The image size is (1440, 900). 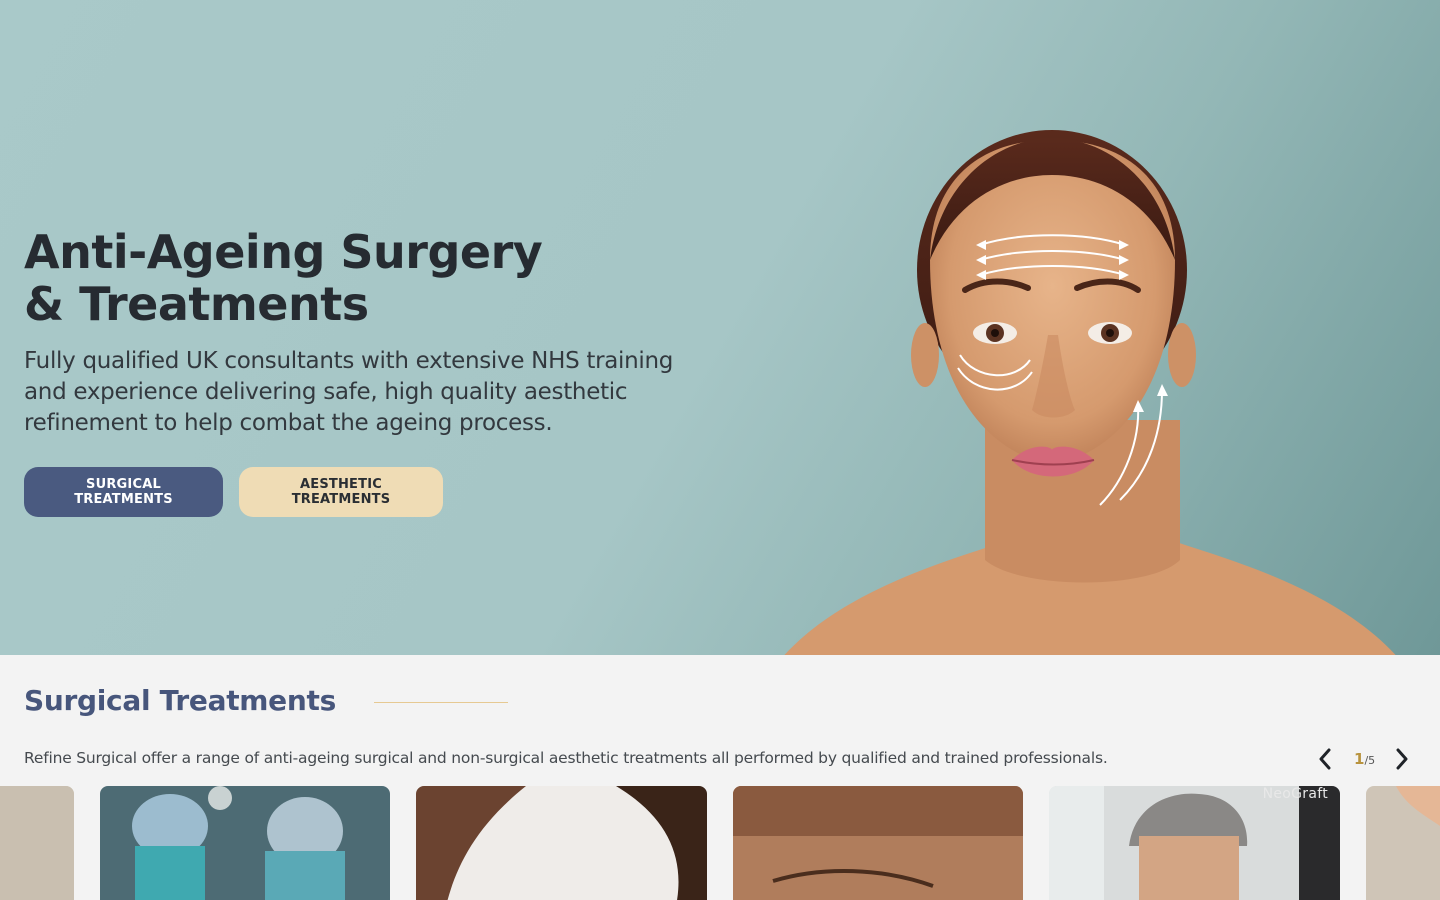 I want to click on eye-closeup-image, so click(x=878, y=843).